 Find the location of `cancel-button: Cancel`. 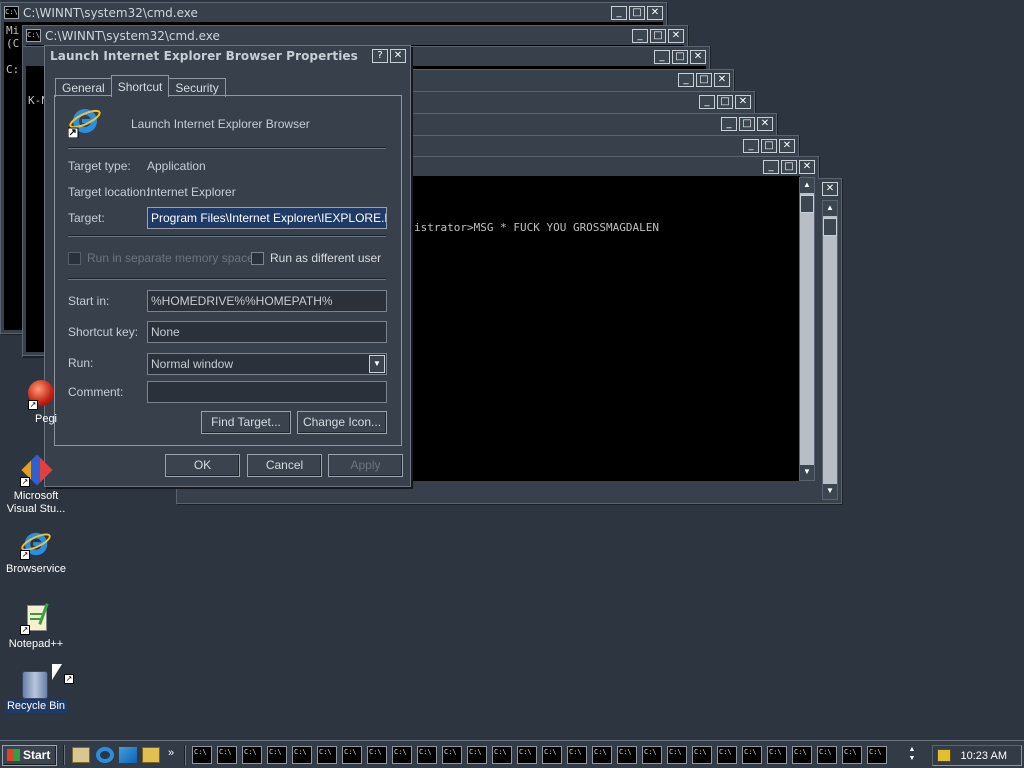

cancel-button: Cancel is located at coordinates (284, 465).